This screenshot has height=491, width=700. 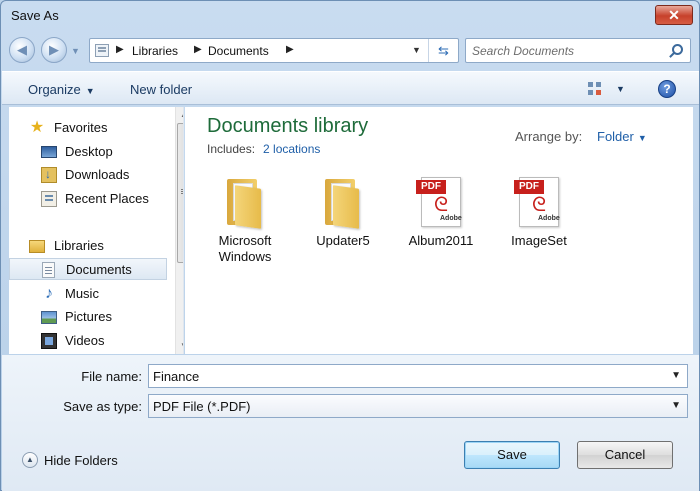 I want to click on command-toolbar: Organize ▼ New folder ▼ ?, so click(x=350, y=88).